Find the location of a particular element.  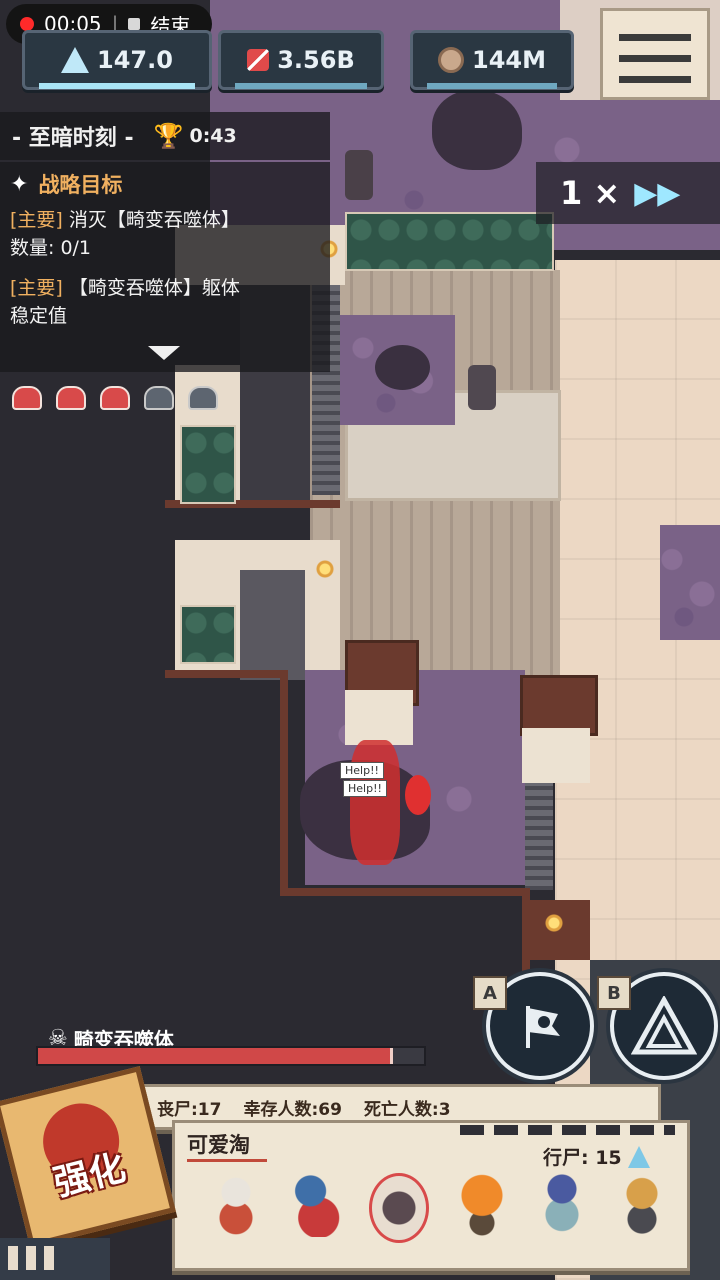

resource-dna: 3.56B is located at coordinates (301, 60).